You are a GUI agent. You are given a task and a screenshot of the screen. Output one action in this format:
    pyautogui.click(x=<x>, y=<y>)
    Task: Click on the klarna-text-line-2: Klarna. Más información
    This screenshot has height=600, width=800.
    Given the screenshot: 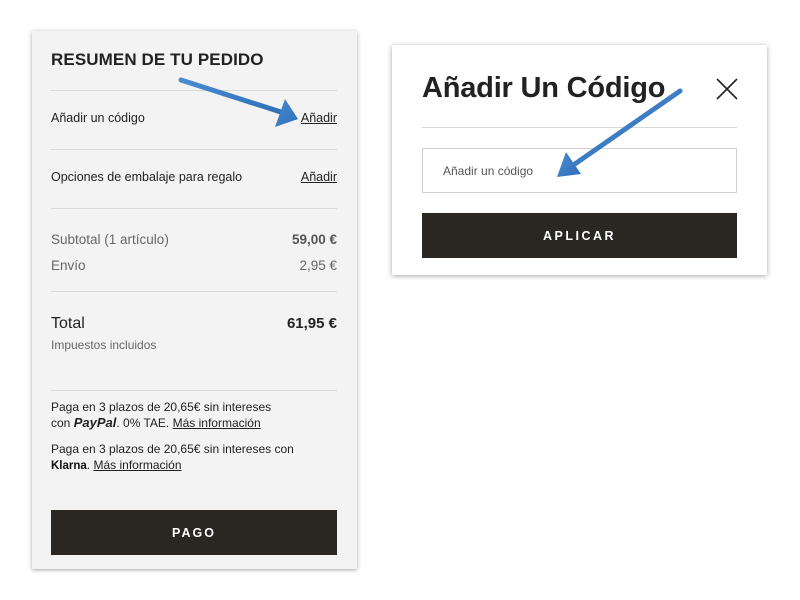 What is the action you would take?
    pyautogui.click(x=196, y=465)
    